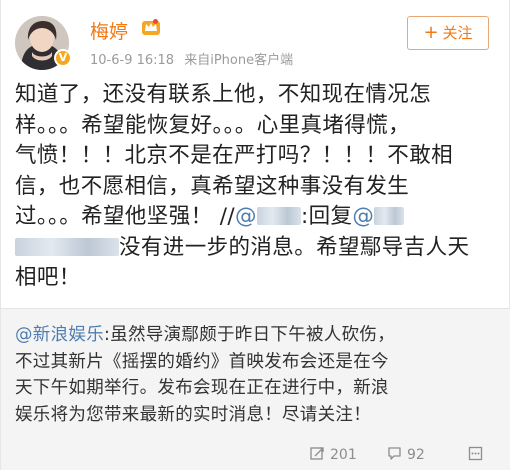  I want to click on repost-line: 娱乐将为您带来最新的实时消息！尽请关注！, so click(193, 414).